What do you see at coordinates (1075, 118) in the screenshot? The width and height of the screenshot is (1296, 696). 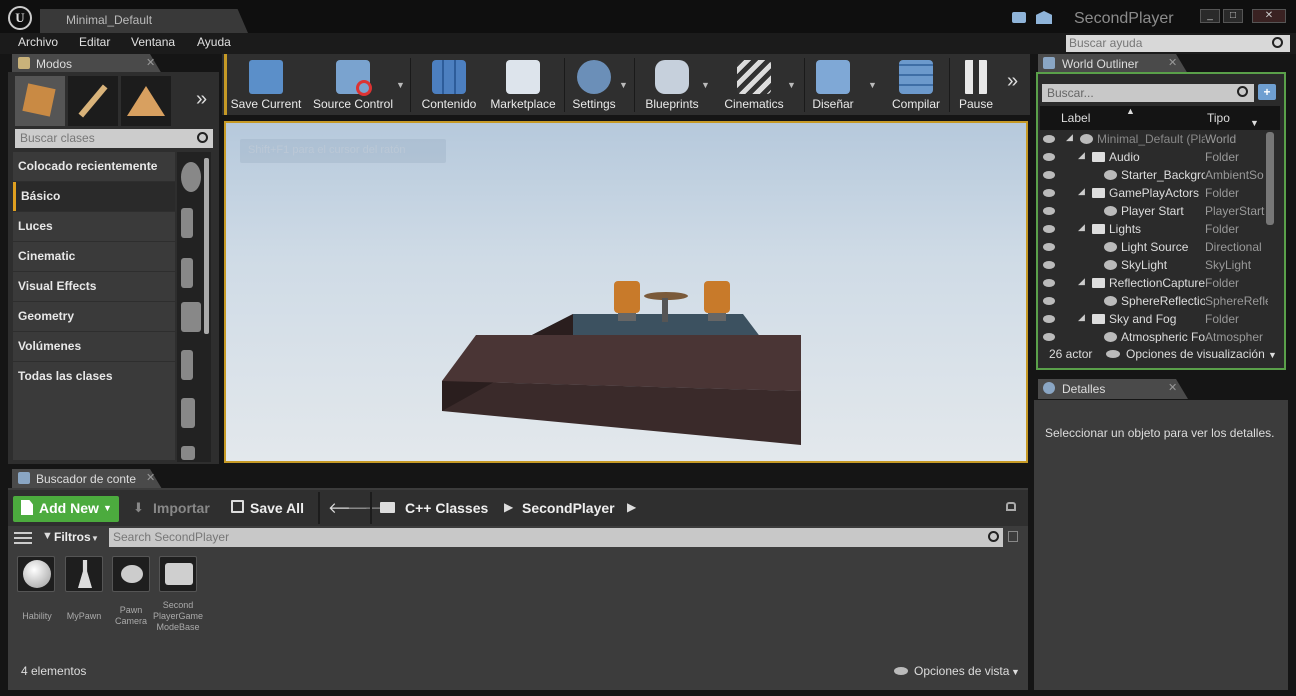 I see `column-label: Label` at bounding box center [1075, 118].